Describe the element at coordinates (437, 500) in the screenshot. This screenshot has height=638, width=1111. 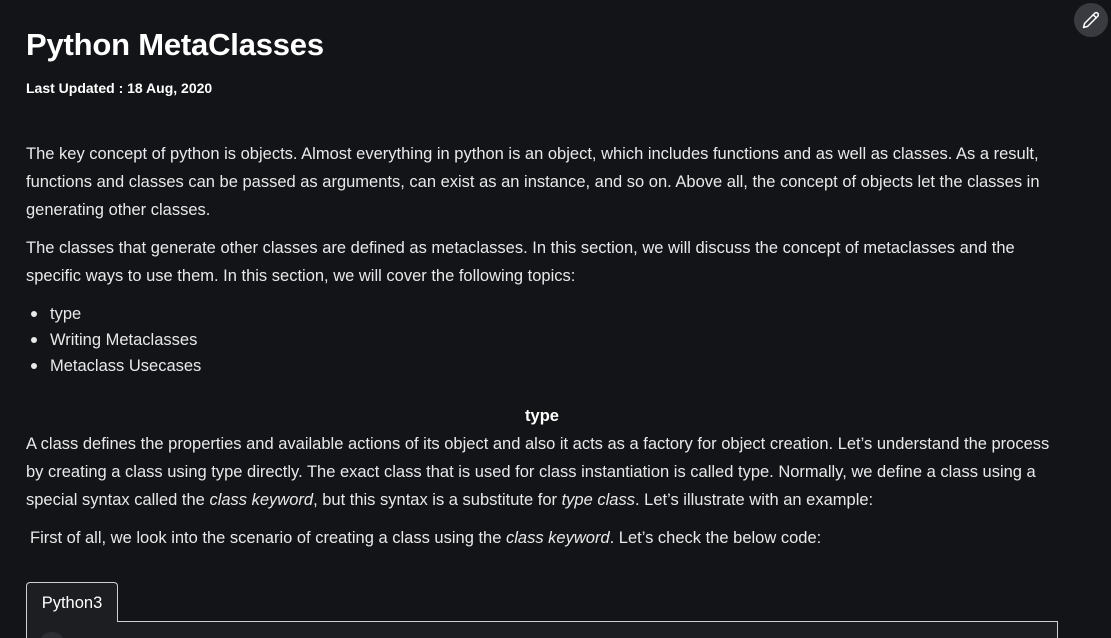
I see `text-span: , but this syntax is a substitute for` at that location.